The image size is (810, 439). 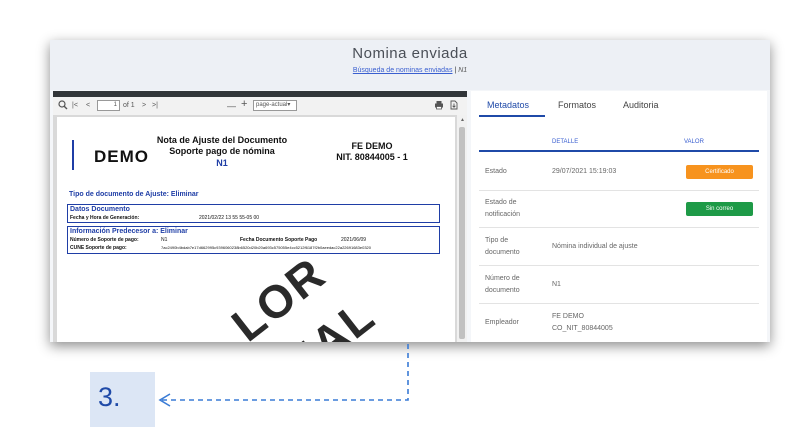 What do you see at coordinates (109, 397) in the screenshot?
I see `step-number: 3.` at bounding box center [109, 397].